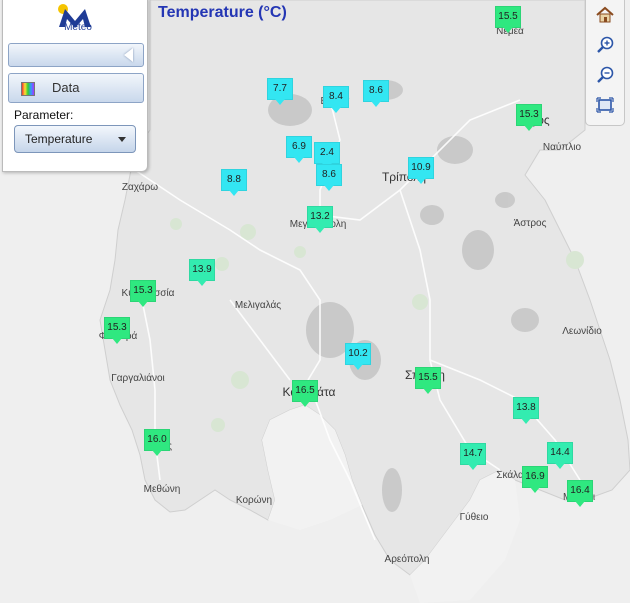 This screenshot has width=630, height=603. Describe the element at coordinates (510, 475) in the screenshot. I see `place-label: Σκάλα` at that location.